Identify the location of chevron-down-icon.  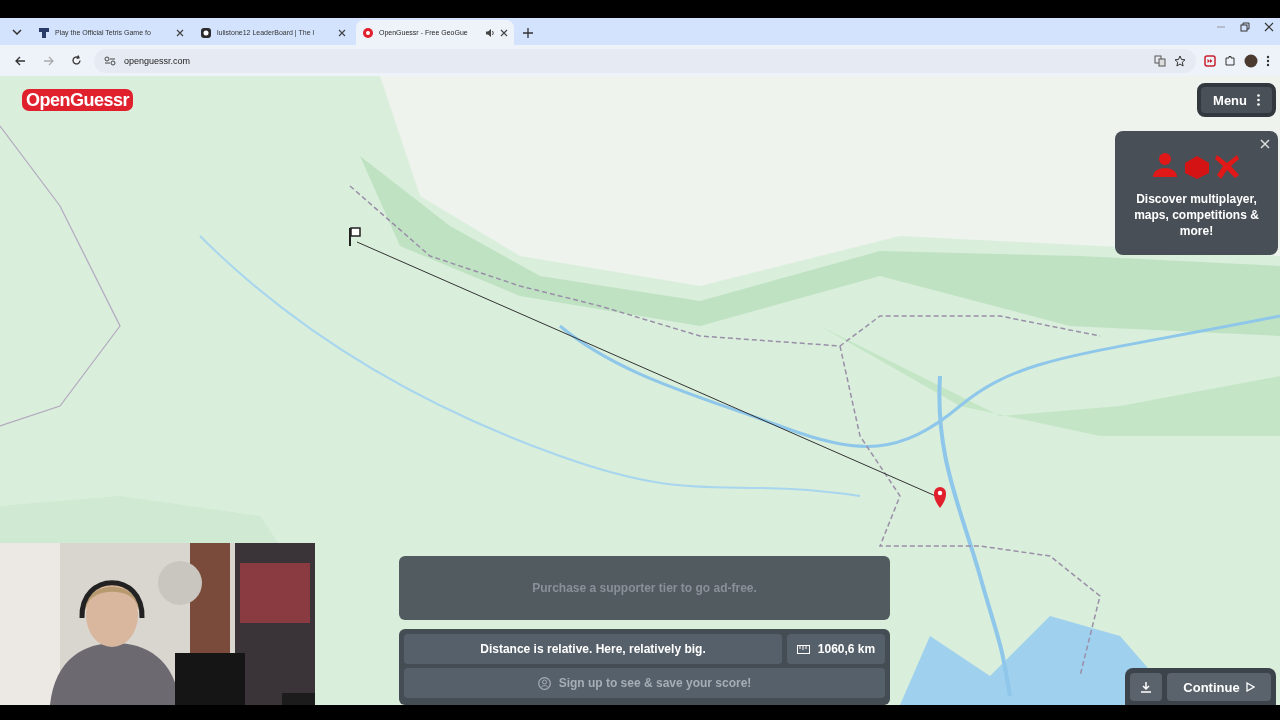
(17, 32).